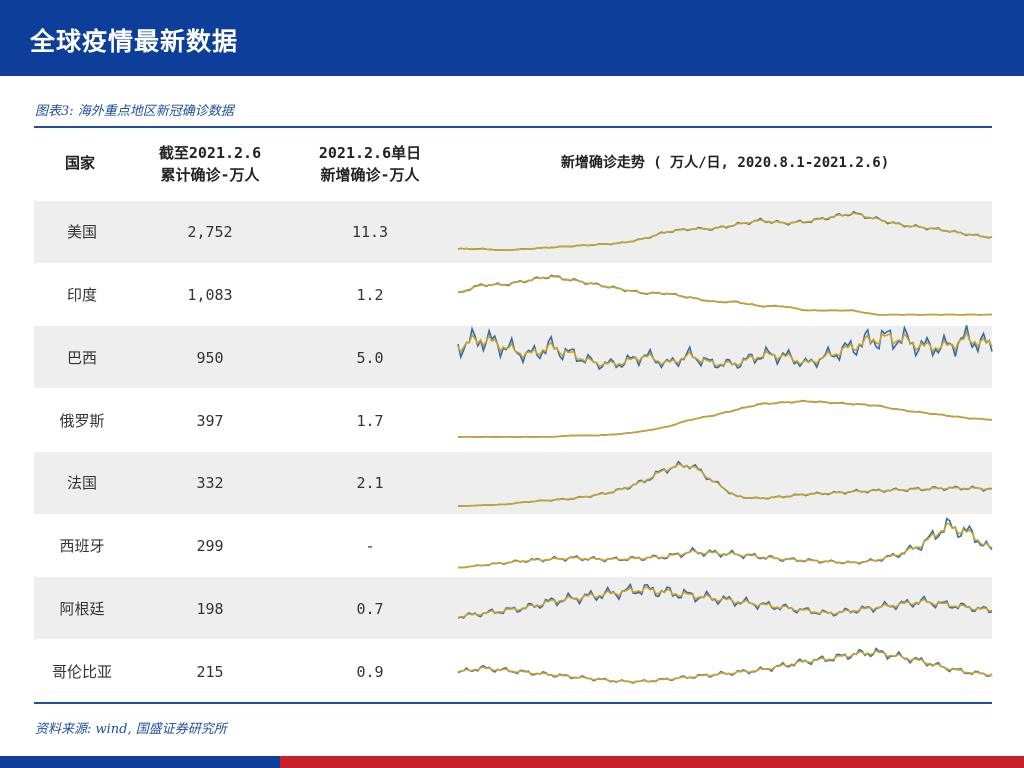 The height and width of the screenshot is (768, 1024). I want to click on footer-bar-red, so click(652, 762).